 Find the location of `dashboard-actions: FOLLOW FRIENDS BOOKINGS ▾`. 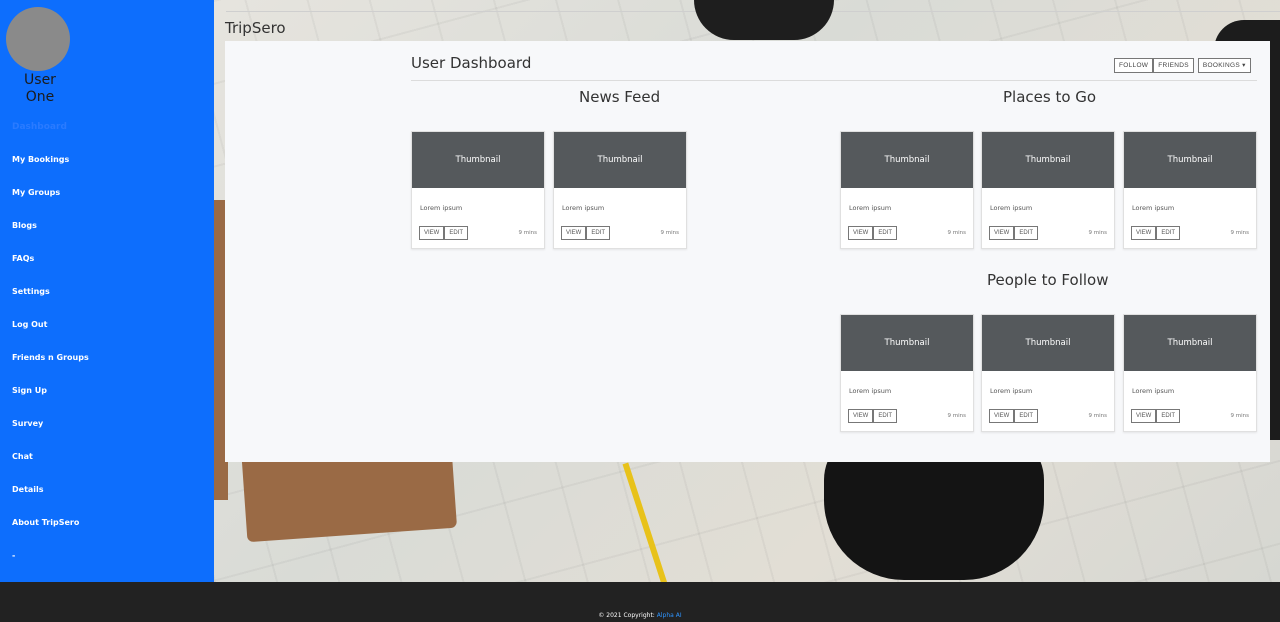

dashboard-actions: FOLLOW FRIENDS BOOKINGS ▾ is located at coordinates (1182, 65).